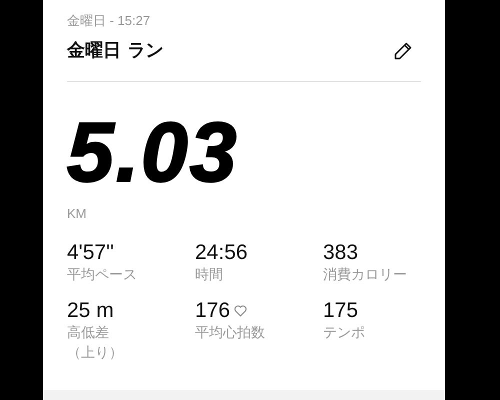  Describe the element at coordinates (340, 311) in the screenshot. I see `stat-value: 175` at that location.